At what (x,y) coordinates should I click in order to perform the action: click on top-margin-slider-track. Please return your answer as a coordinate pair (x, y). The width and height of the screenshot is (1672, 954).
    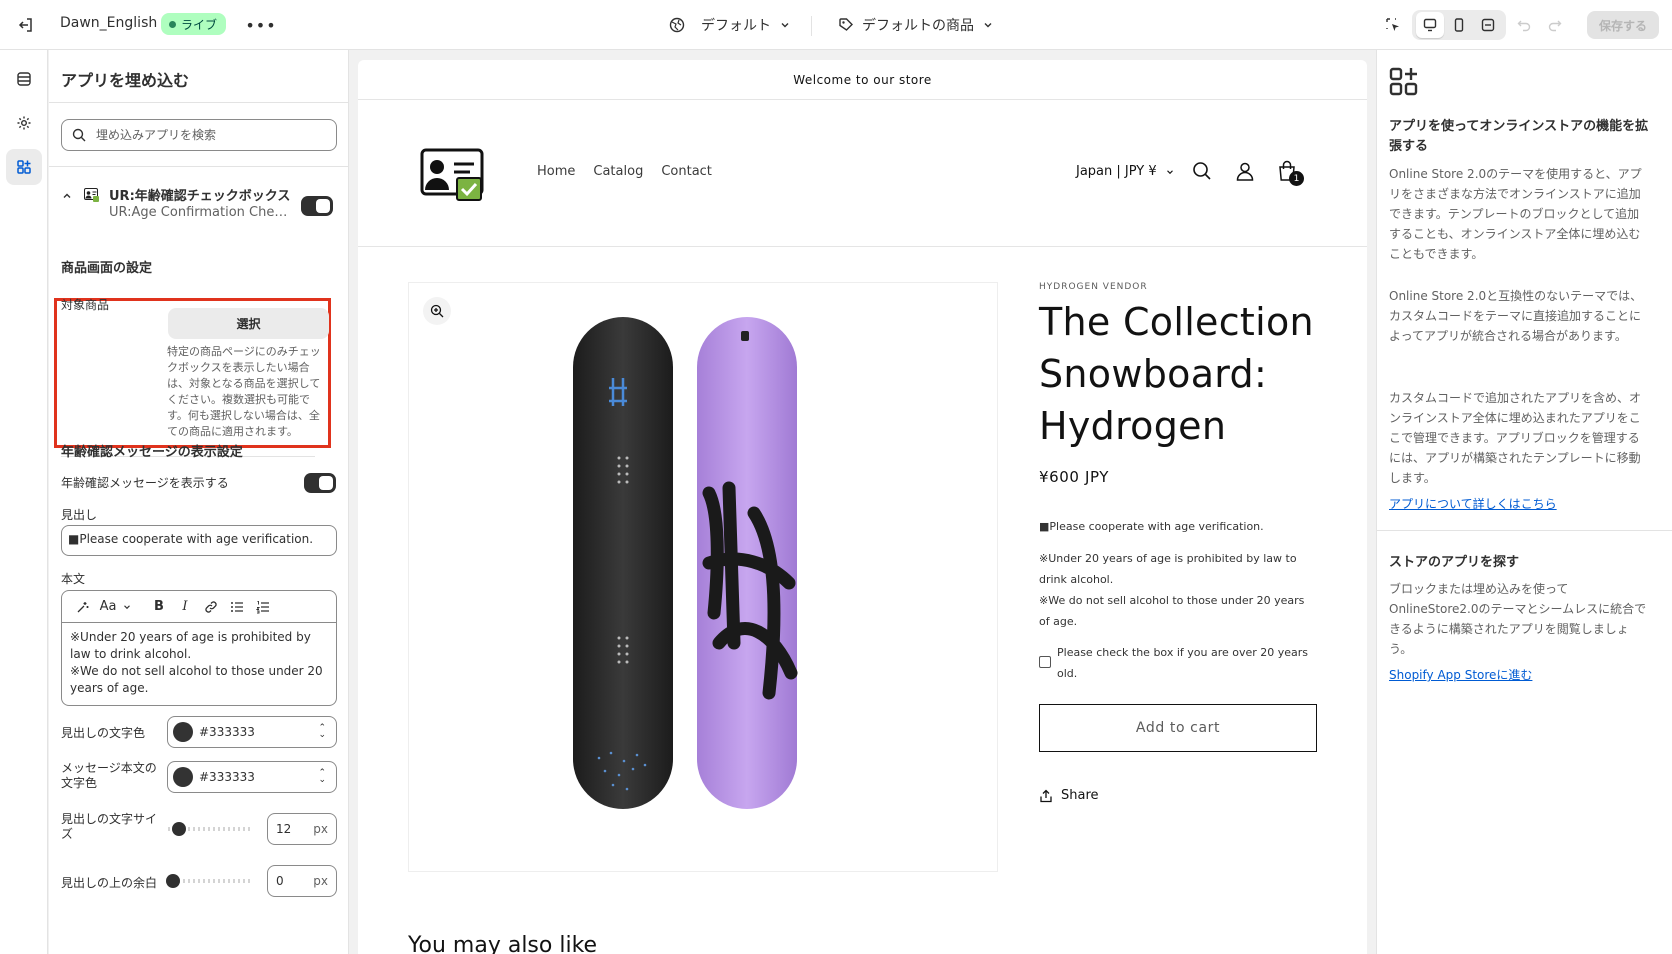
    Looking at the image, I should click on (210, 881).